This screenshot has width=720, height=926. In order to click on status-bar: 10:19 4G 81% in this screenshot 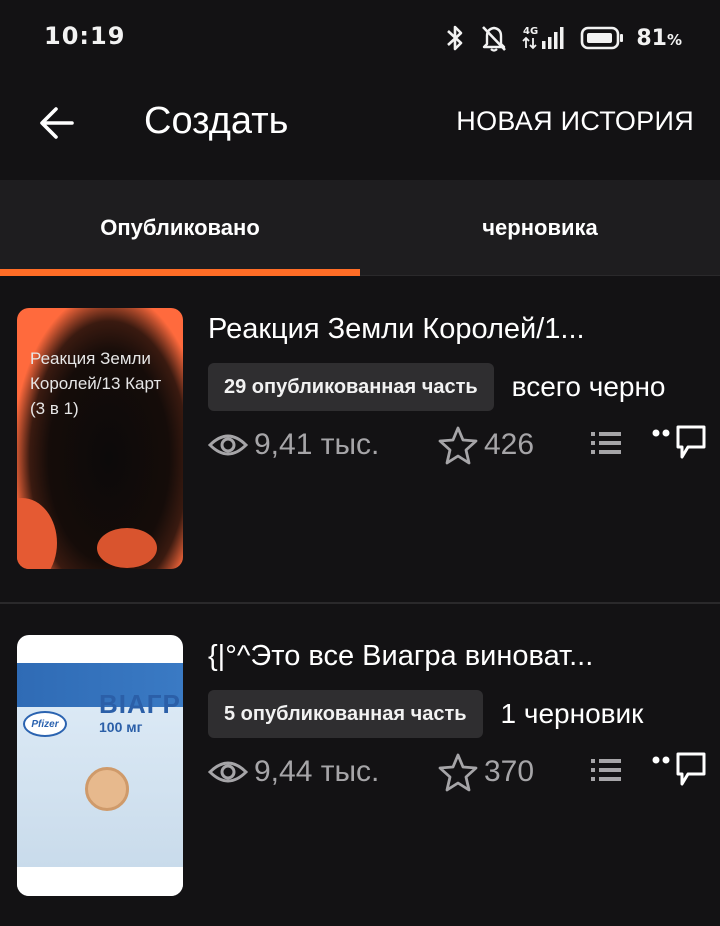, I will do `click(360, 39)`.